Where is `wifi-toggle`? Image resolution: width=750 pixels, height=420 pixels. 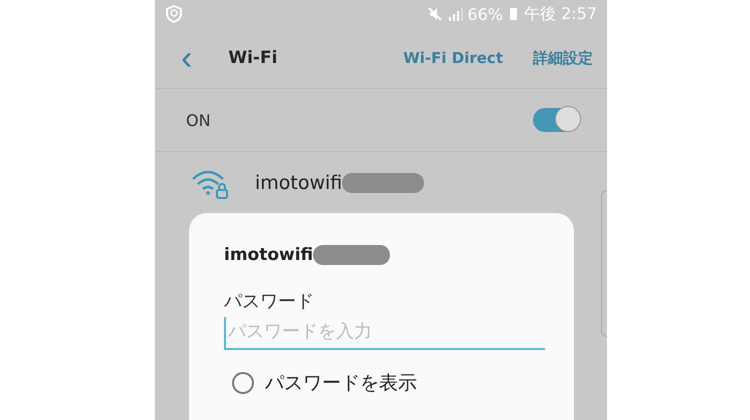
wifi-toggle is located at coordinates (556, 120).